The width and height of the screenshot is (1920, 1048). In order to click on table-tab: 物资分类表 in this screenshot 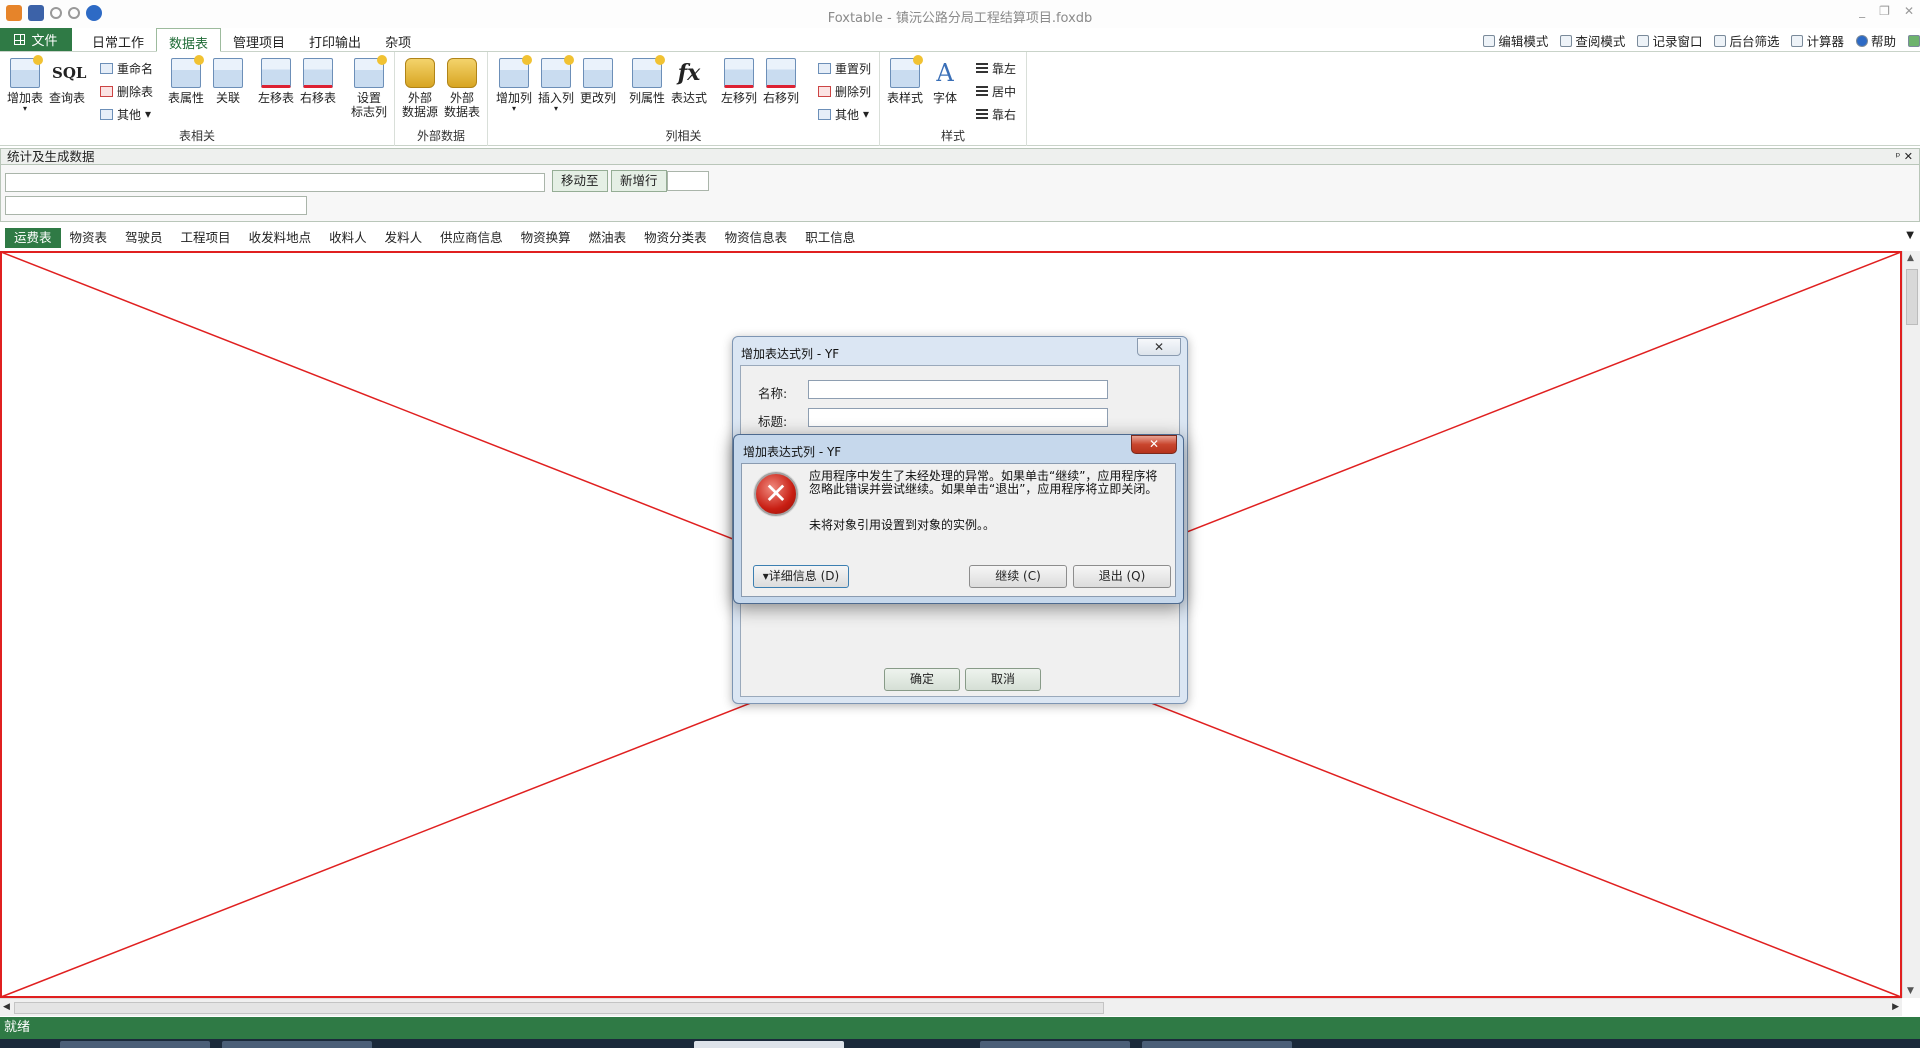, I will do `click(675, 238)`.